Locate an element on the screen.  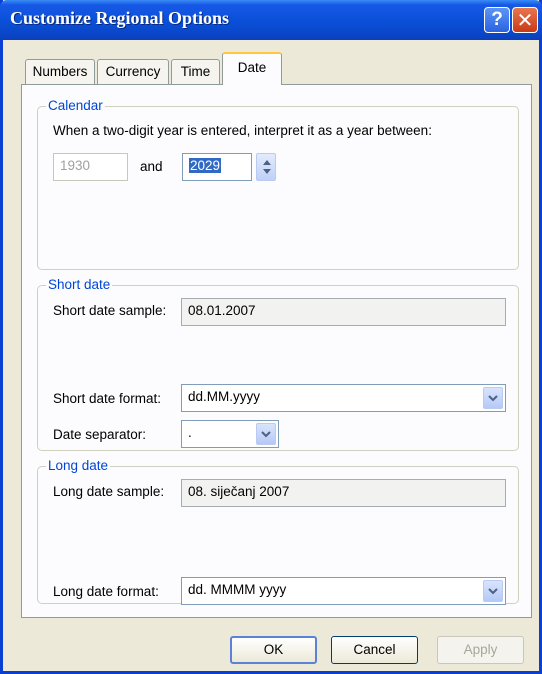
long-date-sample-label: Long date sample: is located at coordinates (109, 491).